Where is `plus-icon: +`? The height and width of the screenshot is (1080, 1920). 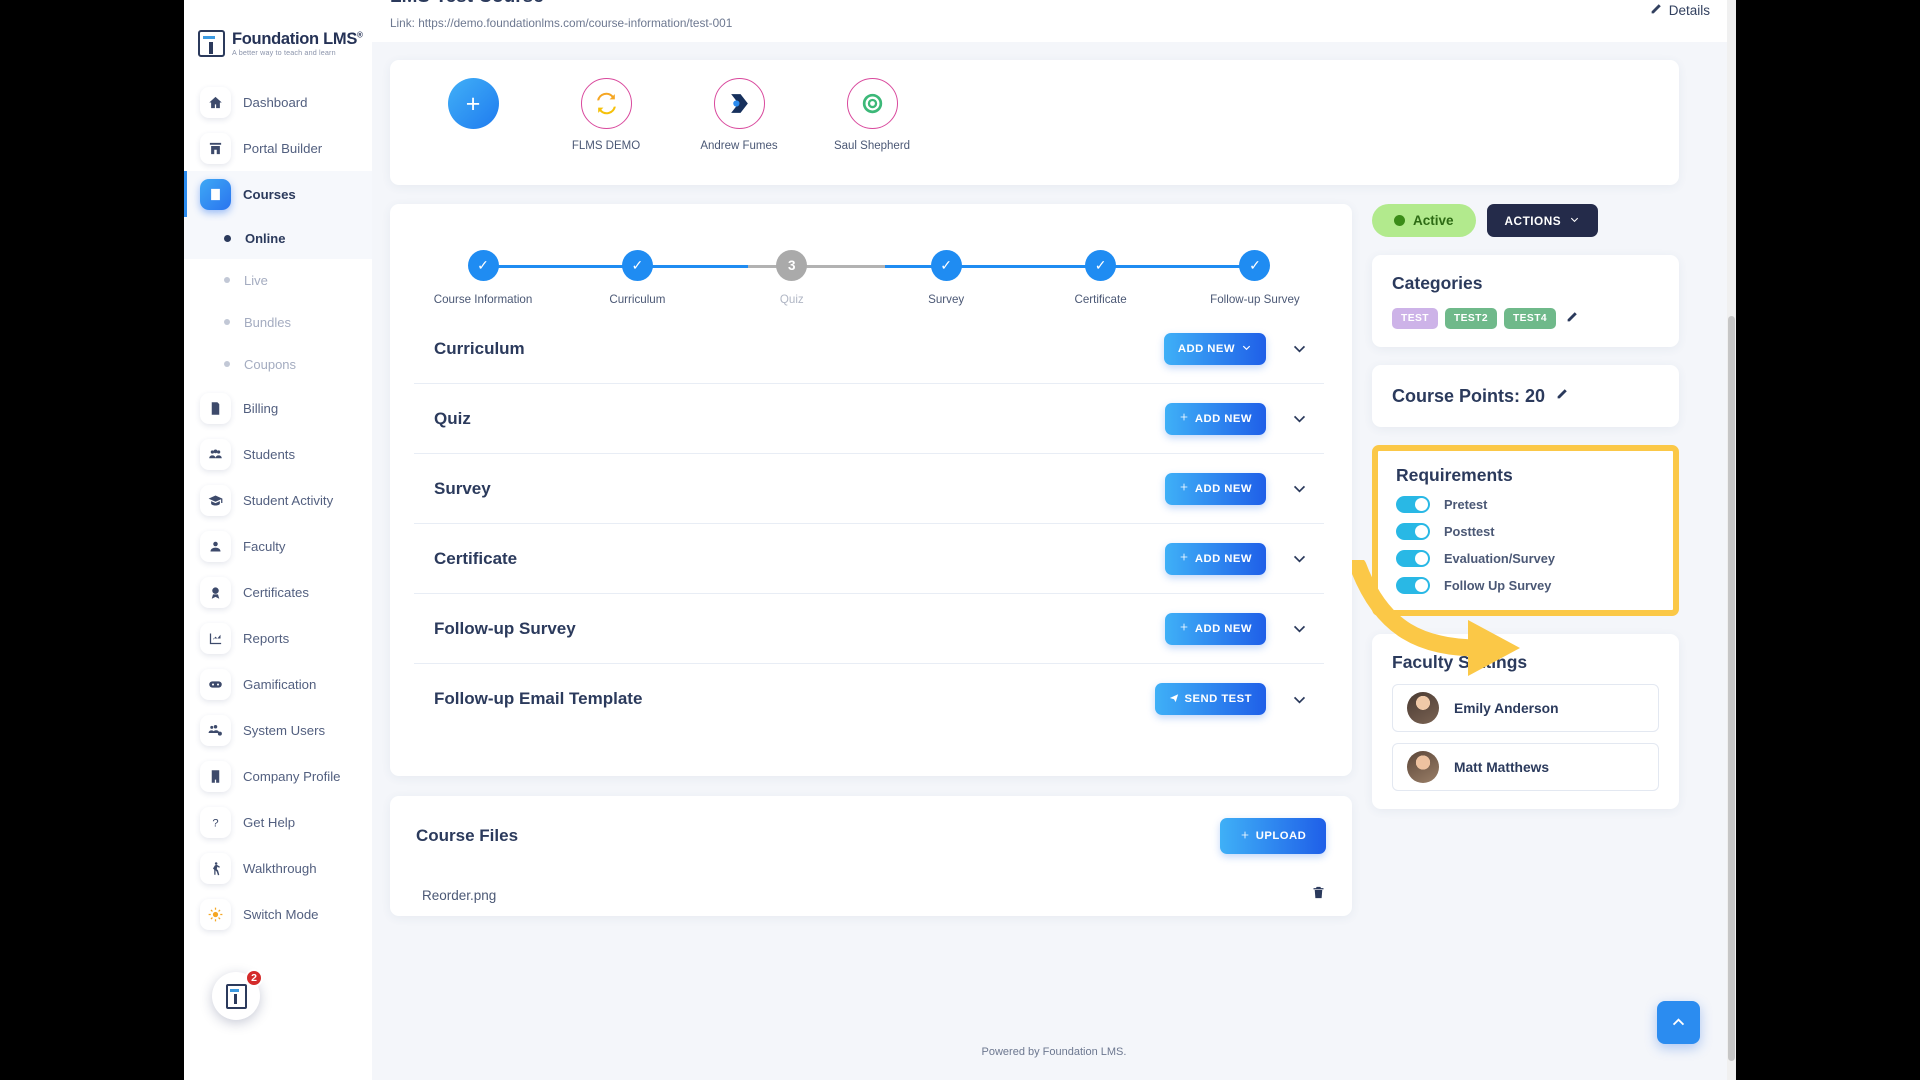 plus-icon: + is located at coordinates (473, 103).